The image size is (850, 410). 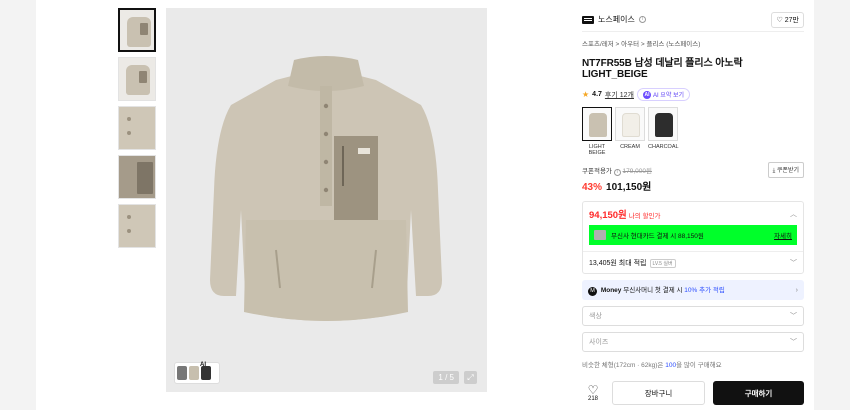 What do you see at coordinates (646, 94) in the screenshot?
I see `ai-icon: AI` at bounding box center [646, 94].